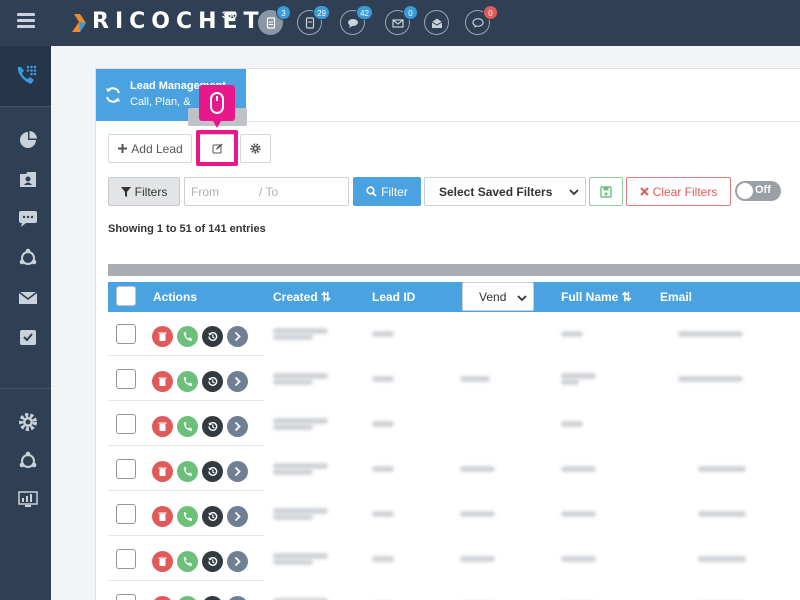 The height and width of the screenshot is (600, 800). I want to click on gear-icon, so click(255, 148).